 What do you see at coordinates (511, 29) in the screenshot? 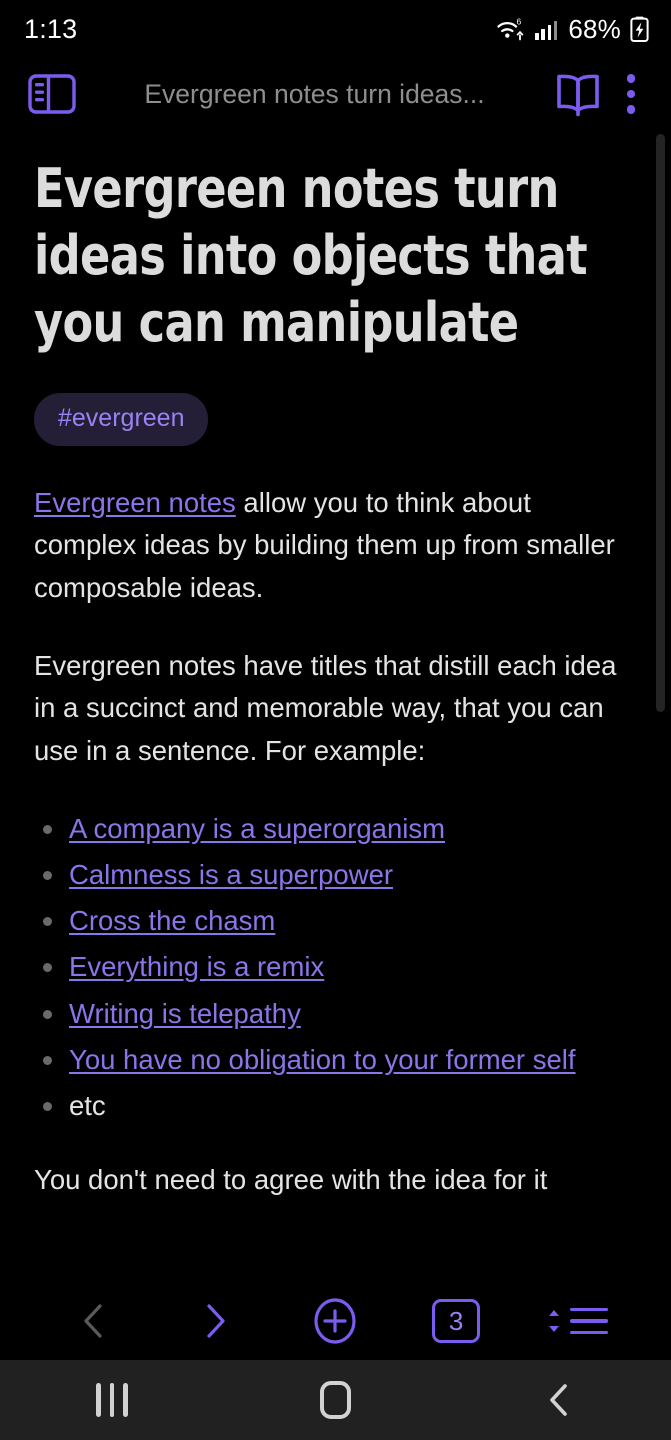
I see `wifi-6-upload-icon: 6` at bounding box center [511, 29].